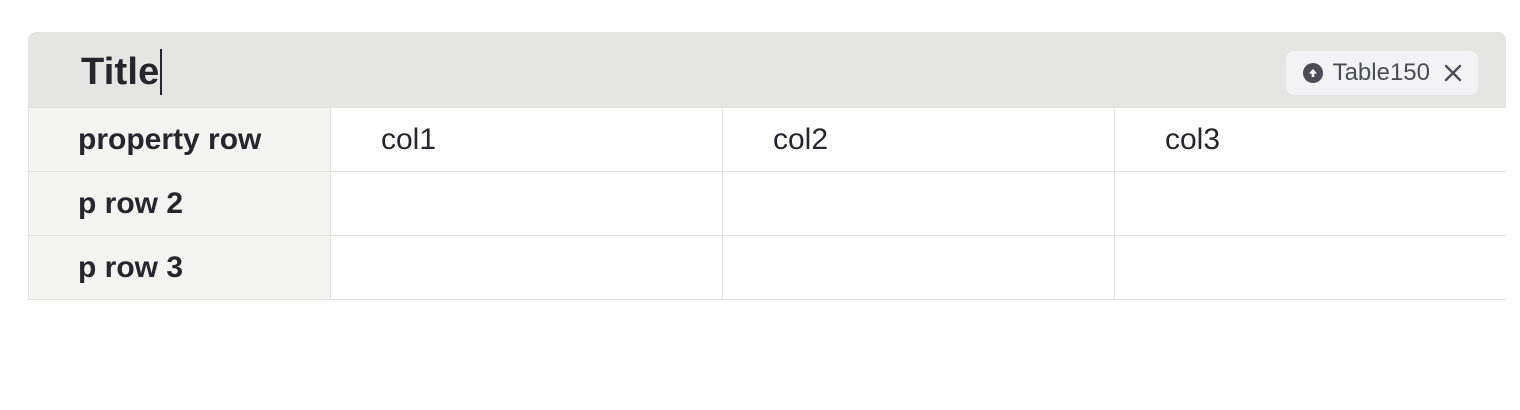  What do you see at coordinates (179, 267) in the screenshot?
I see `property-cell: p row 3` at bounding box center [179, 267].